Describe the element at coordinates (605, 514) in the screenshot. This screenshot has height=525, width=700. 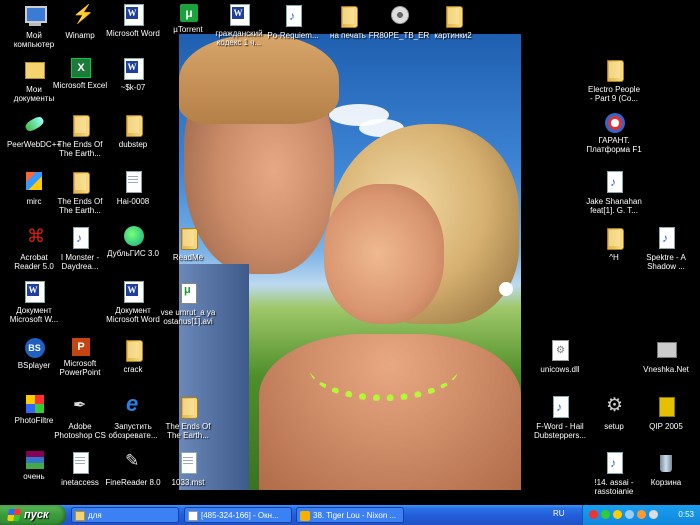
I see `utorrent-tray-icon` at that location.